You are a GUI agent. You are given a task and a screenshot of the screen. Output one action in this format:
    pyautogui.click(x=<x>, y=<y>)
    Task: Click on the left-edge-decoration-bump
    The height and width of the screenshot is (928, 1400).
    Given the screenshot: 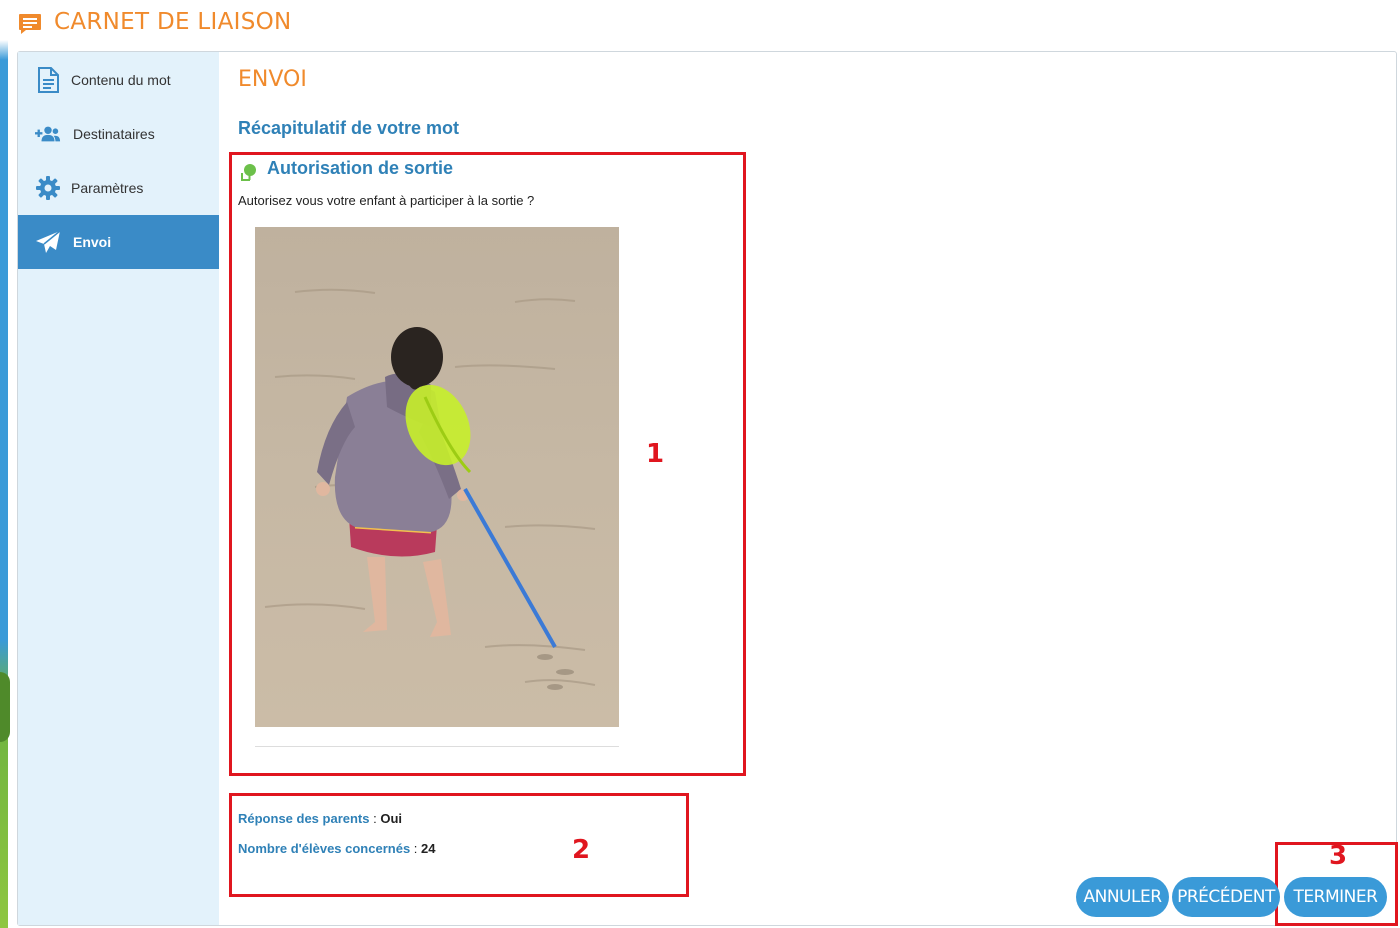 What is the action you would take?
    pyautogui.click(x=5, y=707)
    